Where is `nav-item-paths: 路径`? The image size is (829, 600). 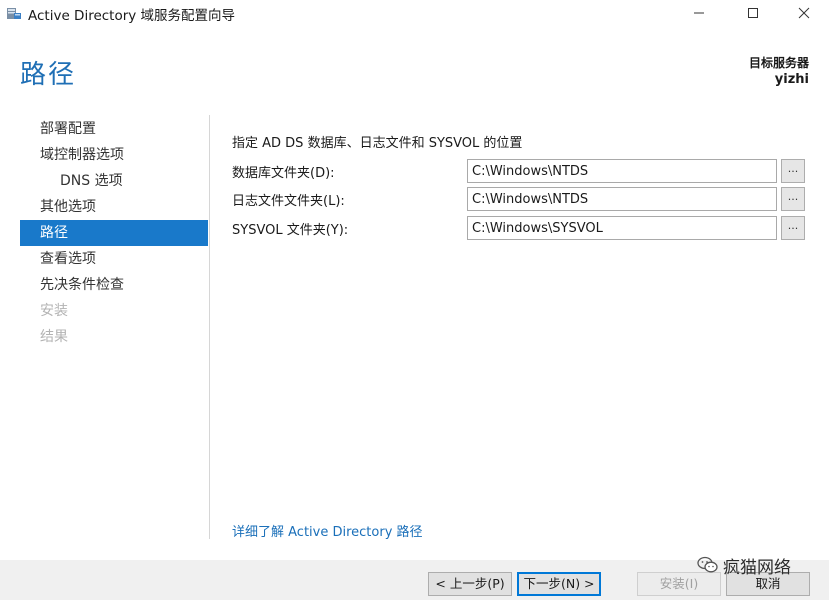
nav-item-paths: 路径 is located at coordinates (114, 233).